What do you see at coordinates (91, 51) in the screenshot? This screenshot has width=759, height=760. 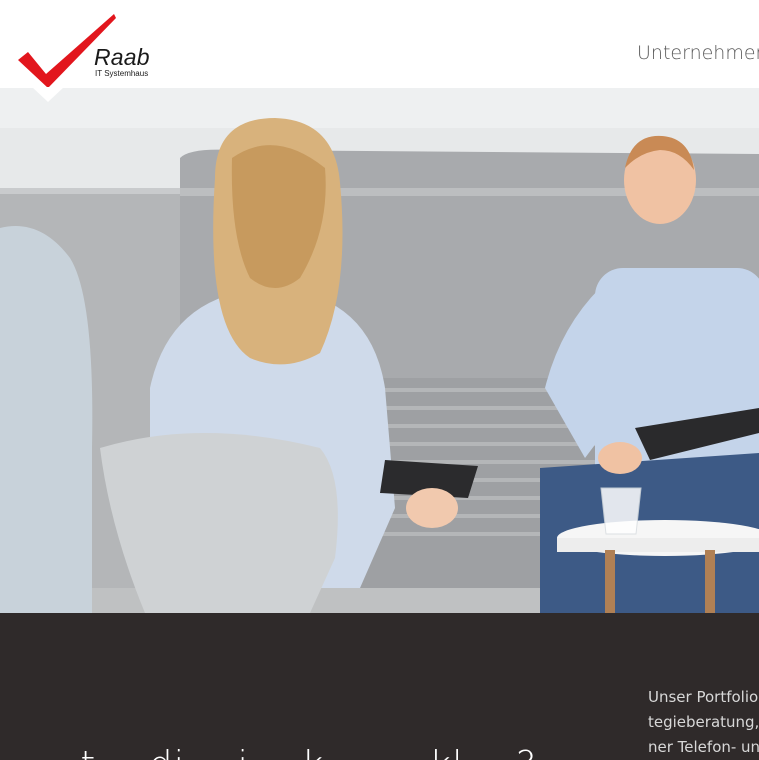 I see `logo: Raab IT Systemhaus` at bounding box center [91, 51].